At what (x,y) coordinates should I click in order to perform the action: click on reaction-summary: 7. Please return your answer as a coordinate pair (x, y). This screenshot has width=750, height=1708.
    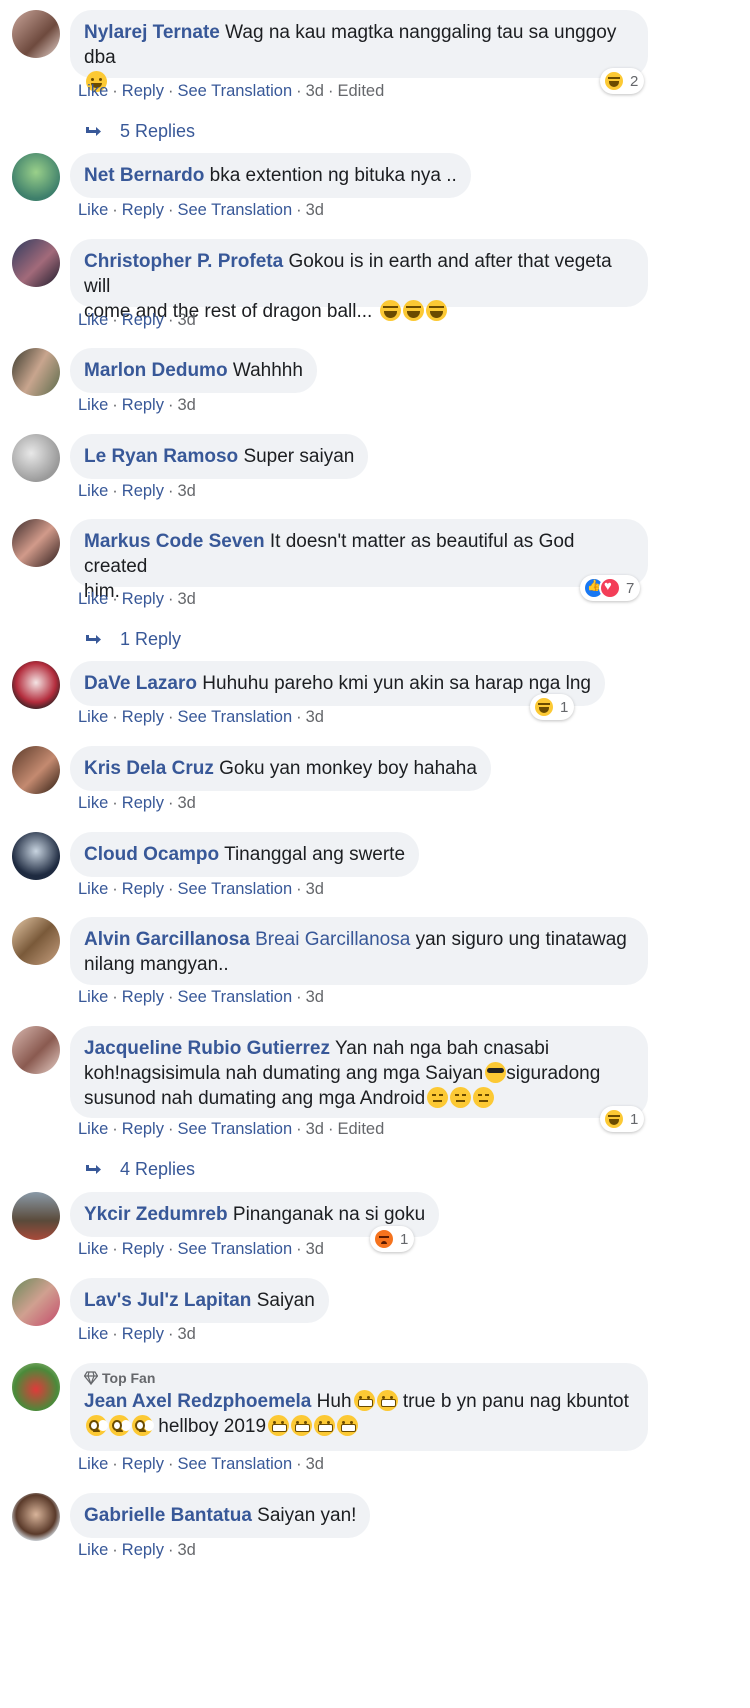
    Looking at the image, I should click on (610, 588).